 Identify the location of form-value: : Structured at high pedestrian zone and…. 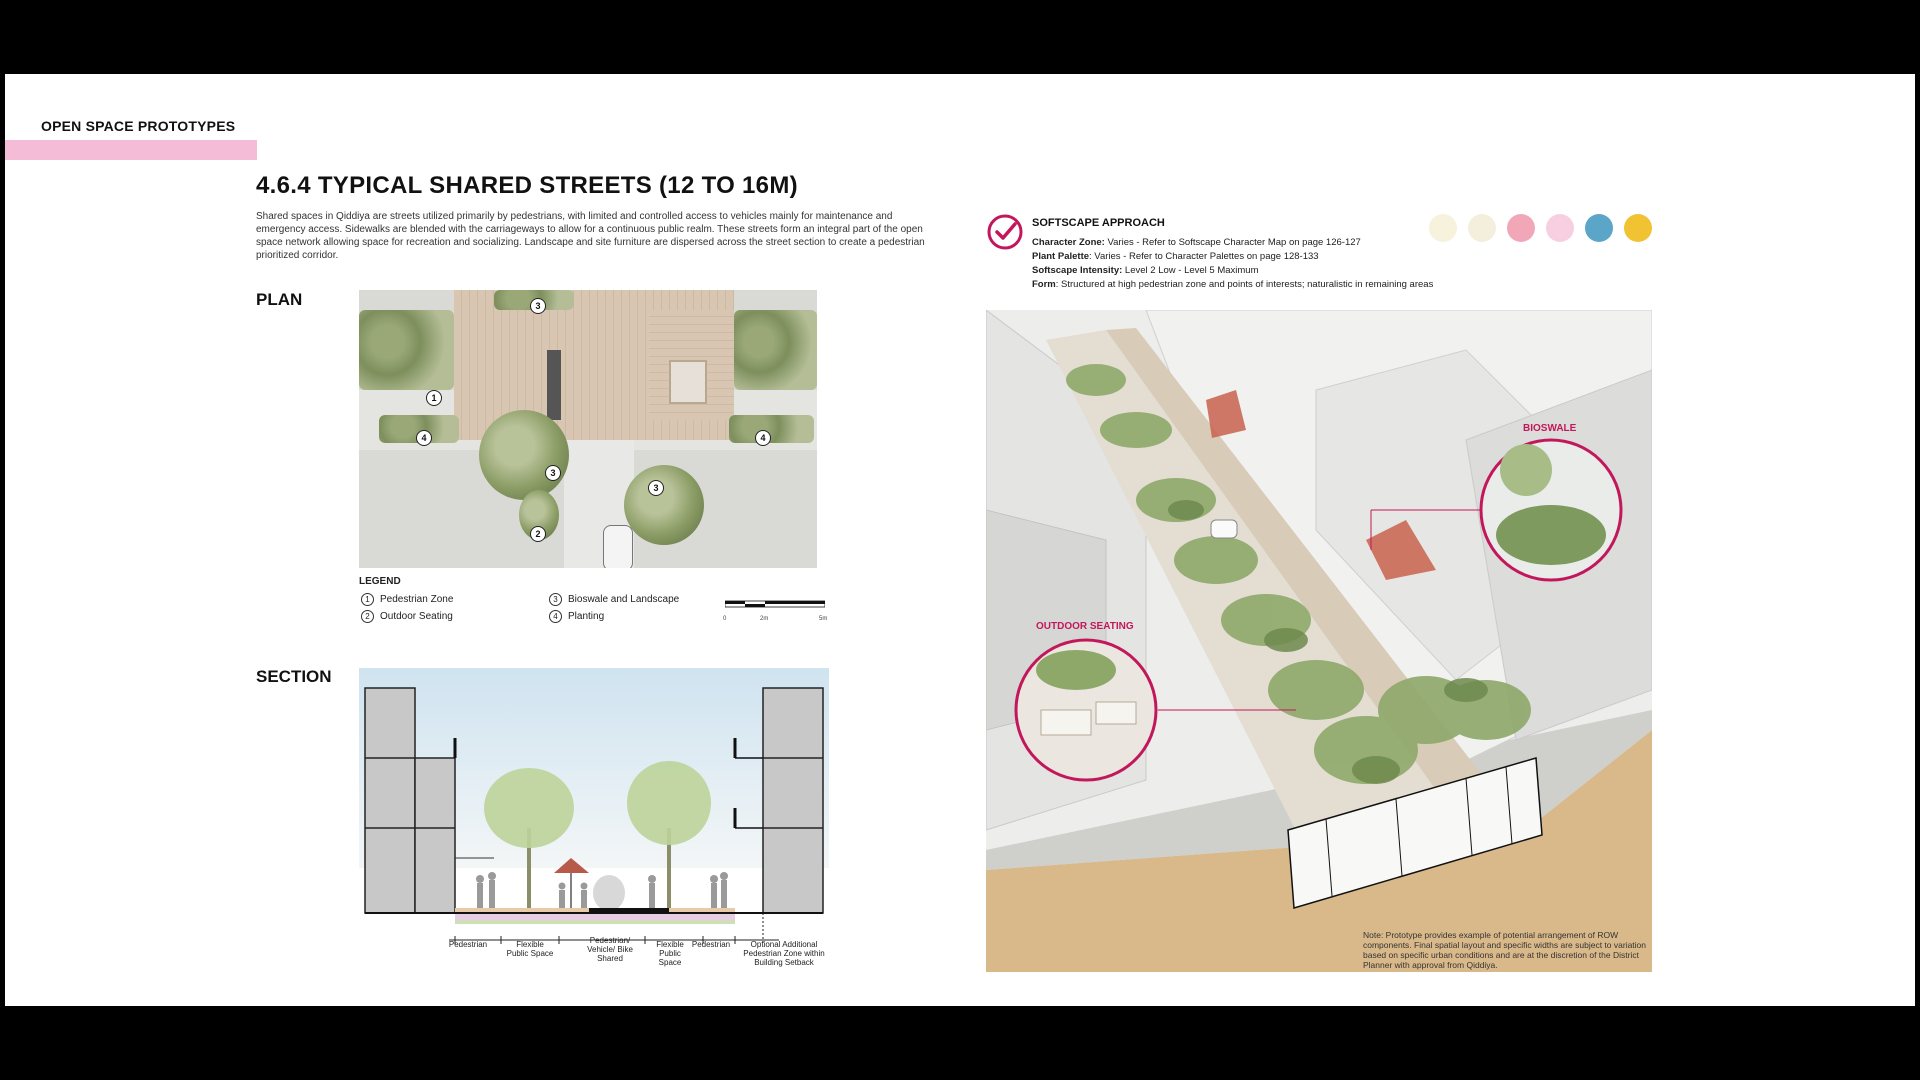
(1244, 284).